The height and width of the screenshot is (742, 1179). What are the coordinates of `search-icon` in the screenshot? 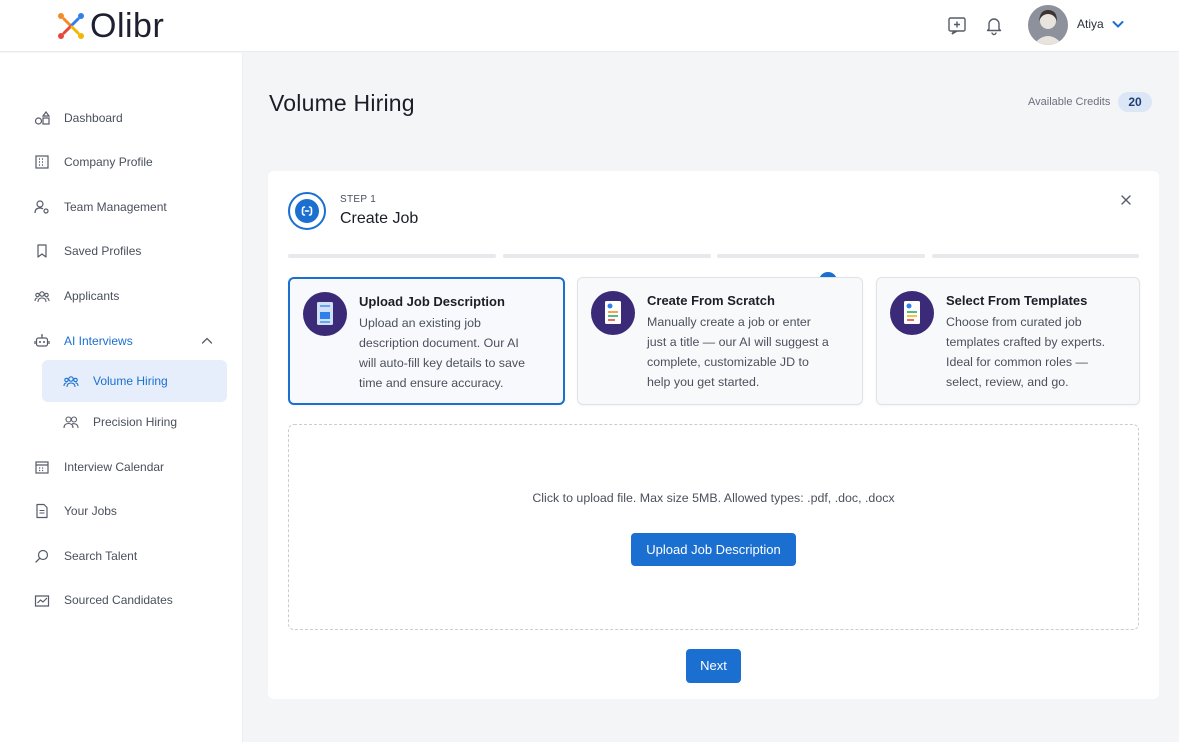 It's located at (42, 556).